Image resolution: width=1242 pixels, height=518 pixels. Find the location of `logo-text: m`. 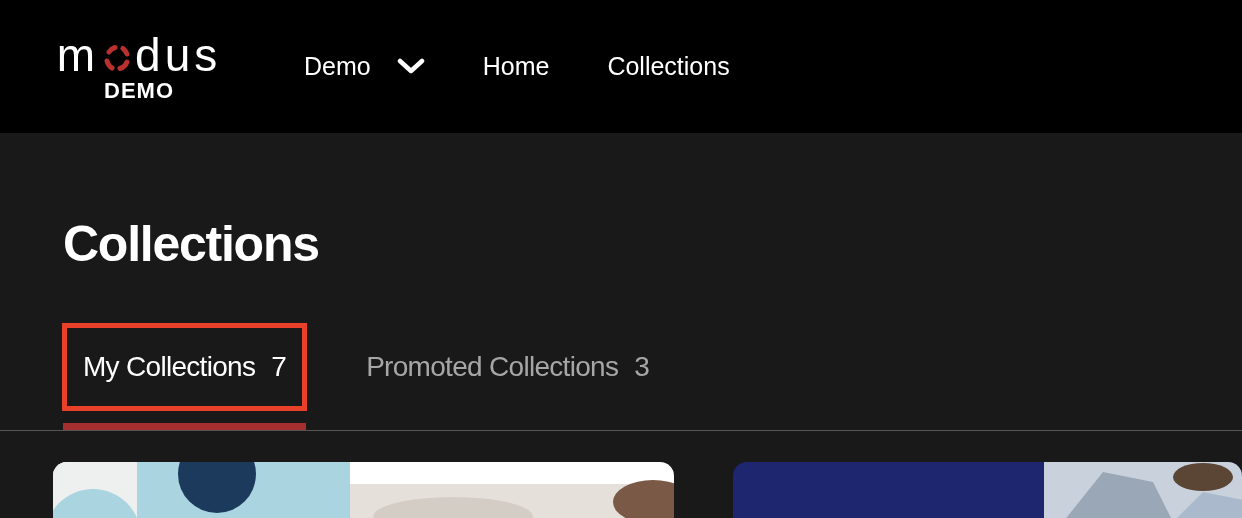

logo-text: m is located at coordinates (78, 54).